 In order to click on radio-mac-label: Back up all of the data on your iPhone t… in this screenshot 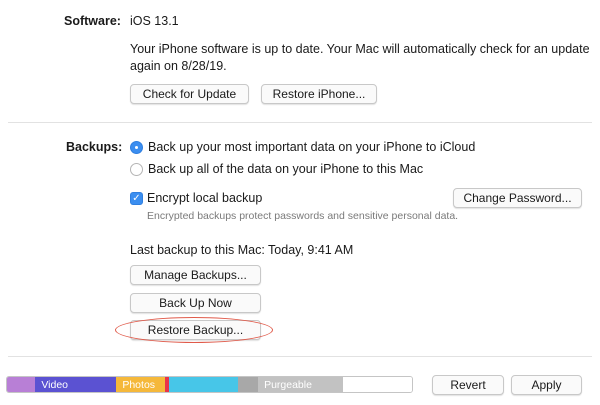, I will do `click(285, 169)`.